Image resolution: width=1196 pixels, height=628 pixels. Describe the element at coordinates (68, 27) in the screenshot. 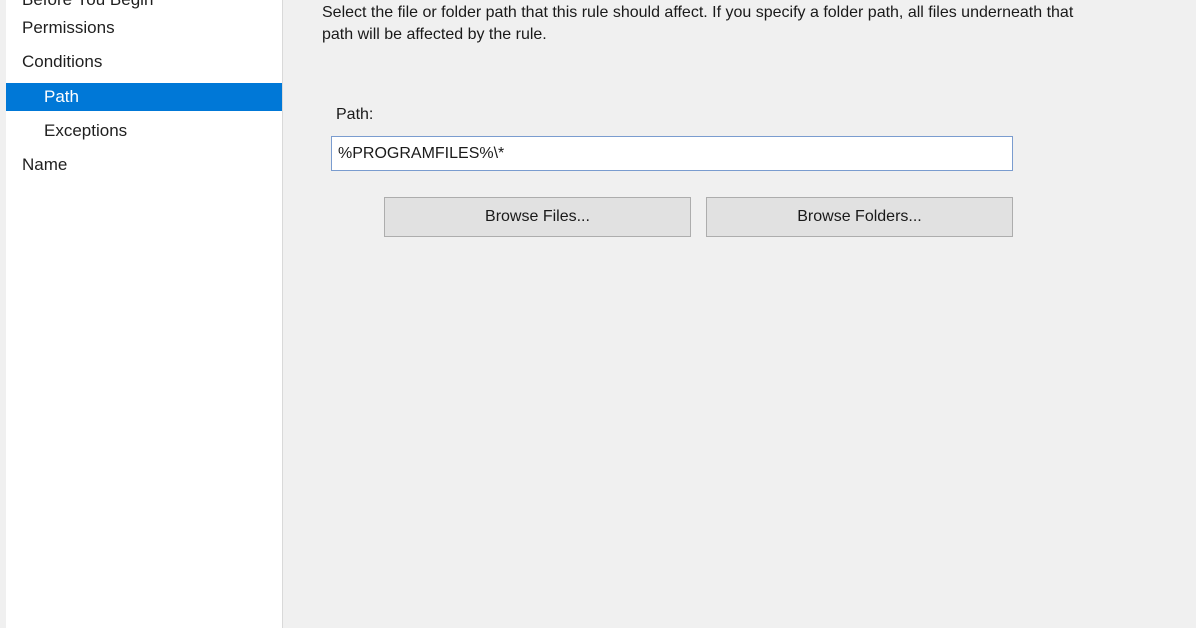

I see `sidebar-item-label: Permissions` at that location.